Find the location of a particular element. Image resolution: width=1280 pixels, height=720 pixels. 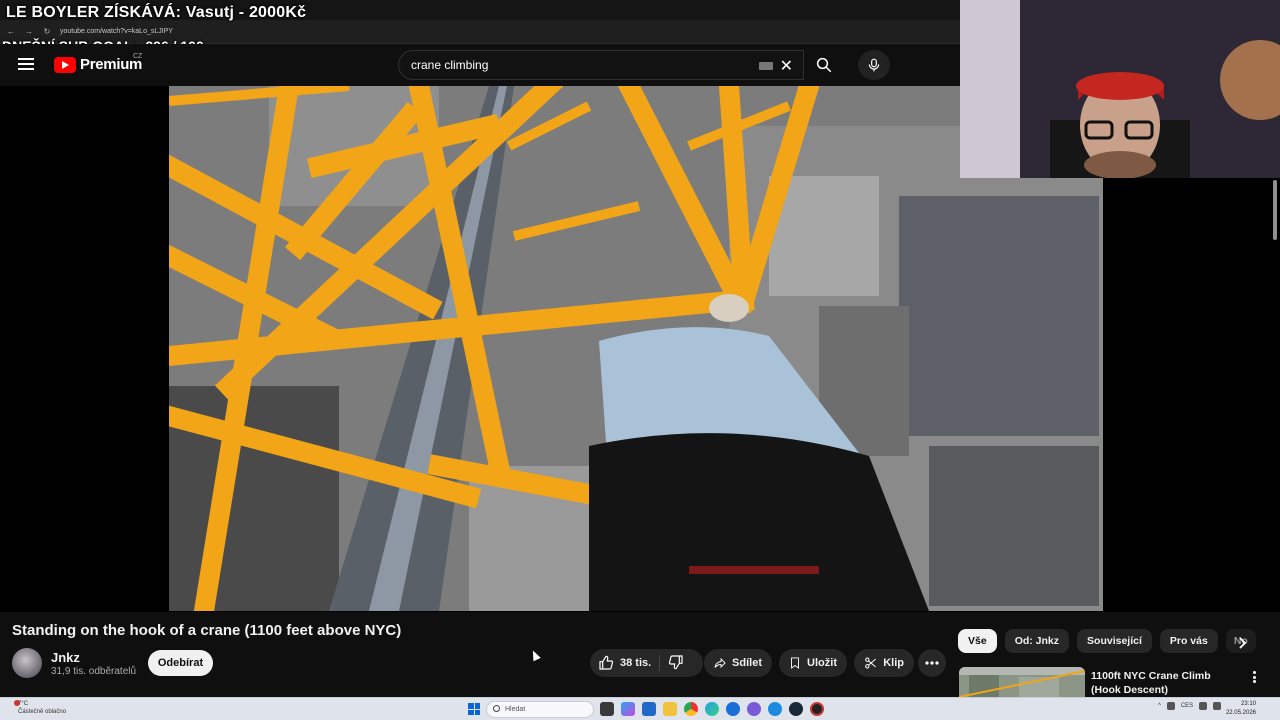

language-indicator: CES is located at coordinates (1187, 706).